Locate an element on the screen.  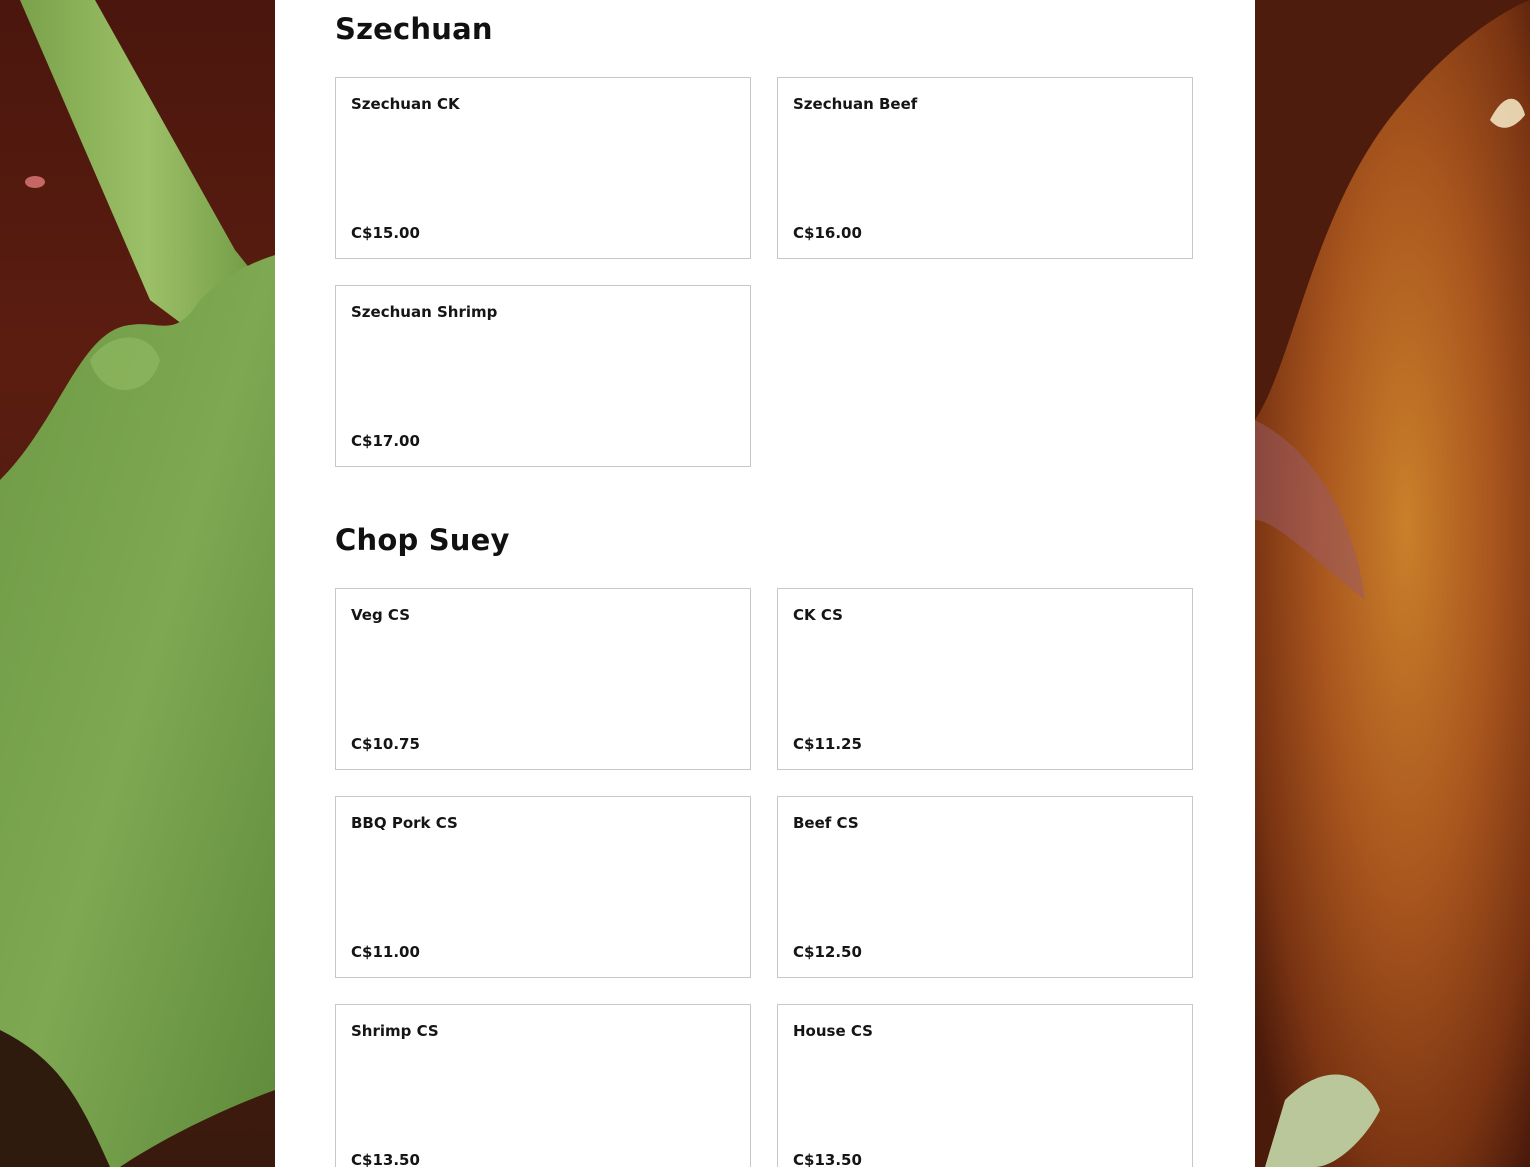
menu-item-price: C$12.50 is located at coordinates (827, 952).